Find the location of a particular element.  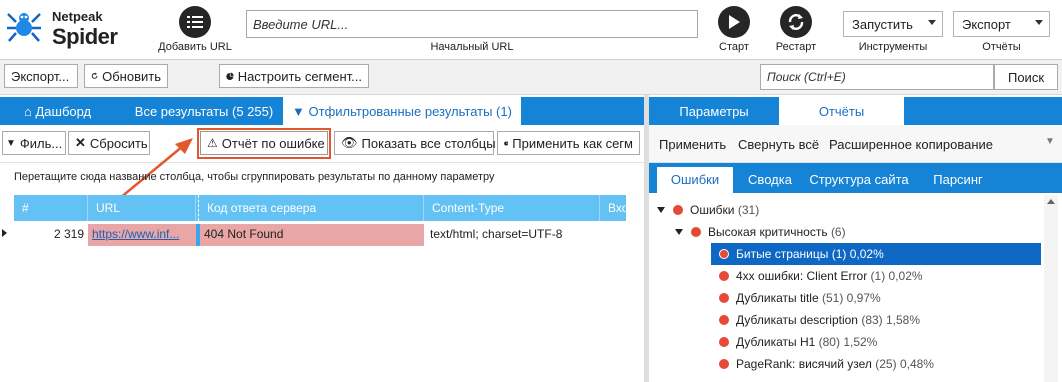

restart-label: Рестарт is located at coordinates (796, 47).